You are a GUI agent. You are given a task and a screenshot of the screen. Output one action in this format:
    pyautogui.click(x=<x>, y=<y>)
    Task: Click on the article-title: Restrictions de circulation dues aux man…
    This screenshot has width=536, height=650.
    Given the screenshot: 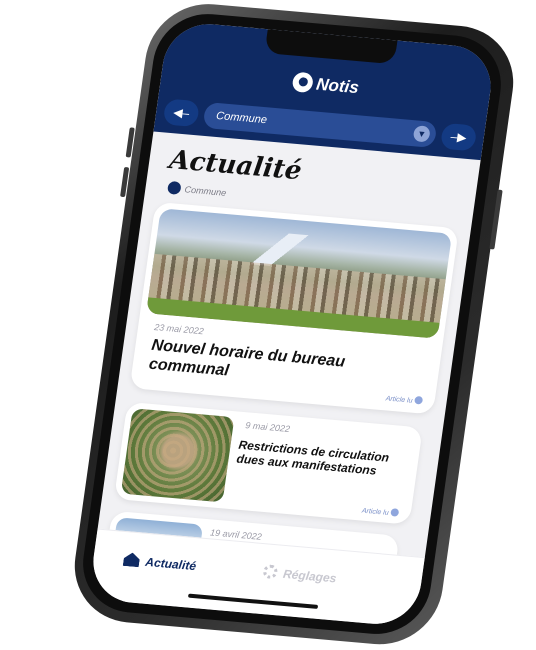 What is the action you would take?
    pyautogui.click(x=313, y=457)
    